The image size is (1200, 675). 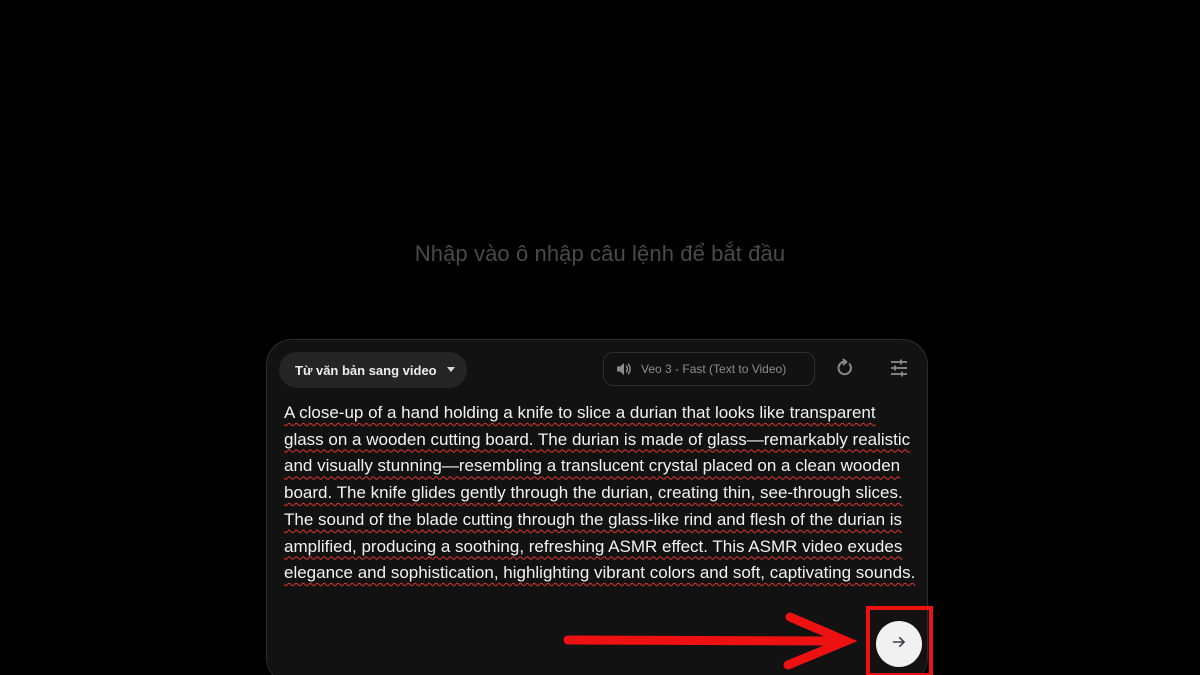 I want to click on arrow-right-icon, so click(x=899, y=644).